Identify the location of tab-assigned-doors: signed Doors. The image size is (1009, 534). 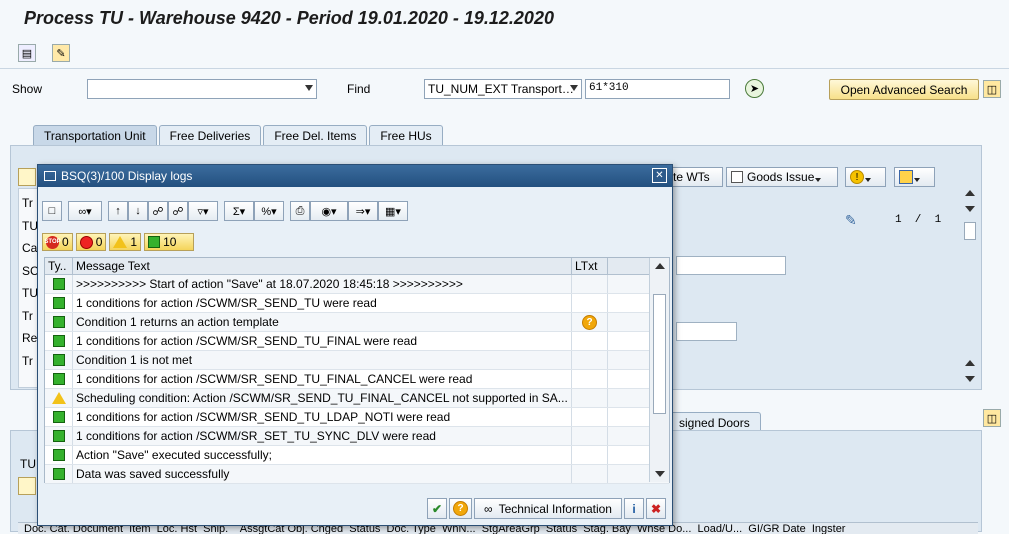
(714, 422).